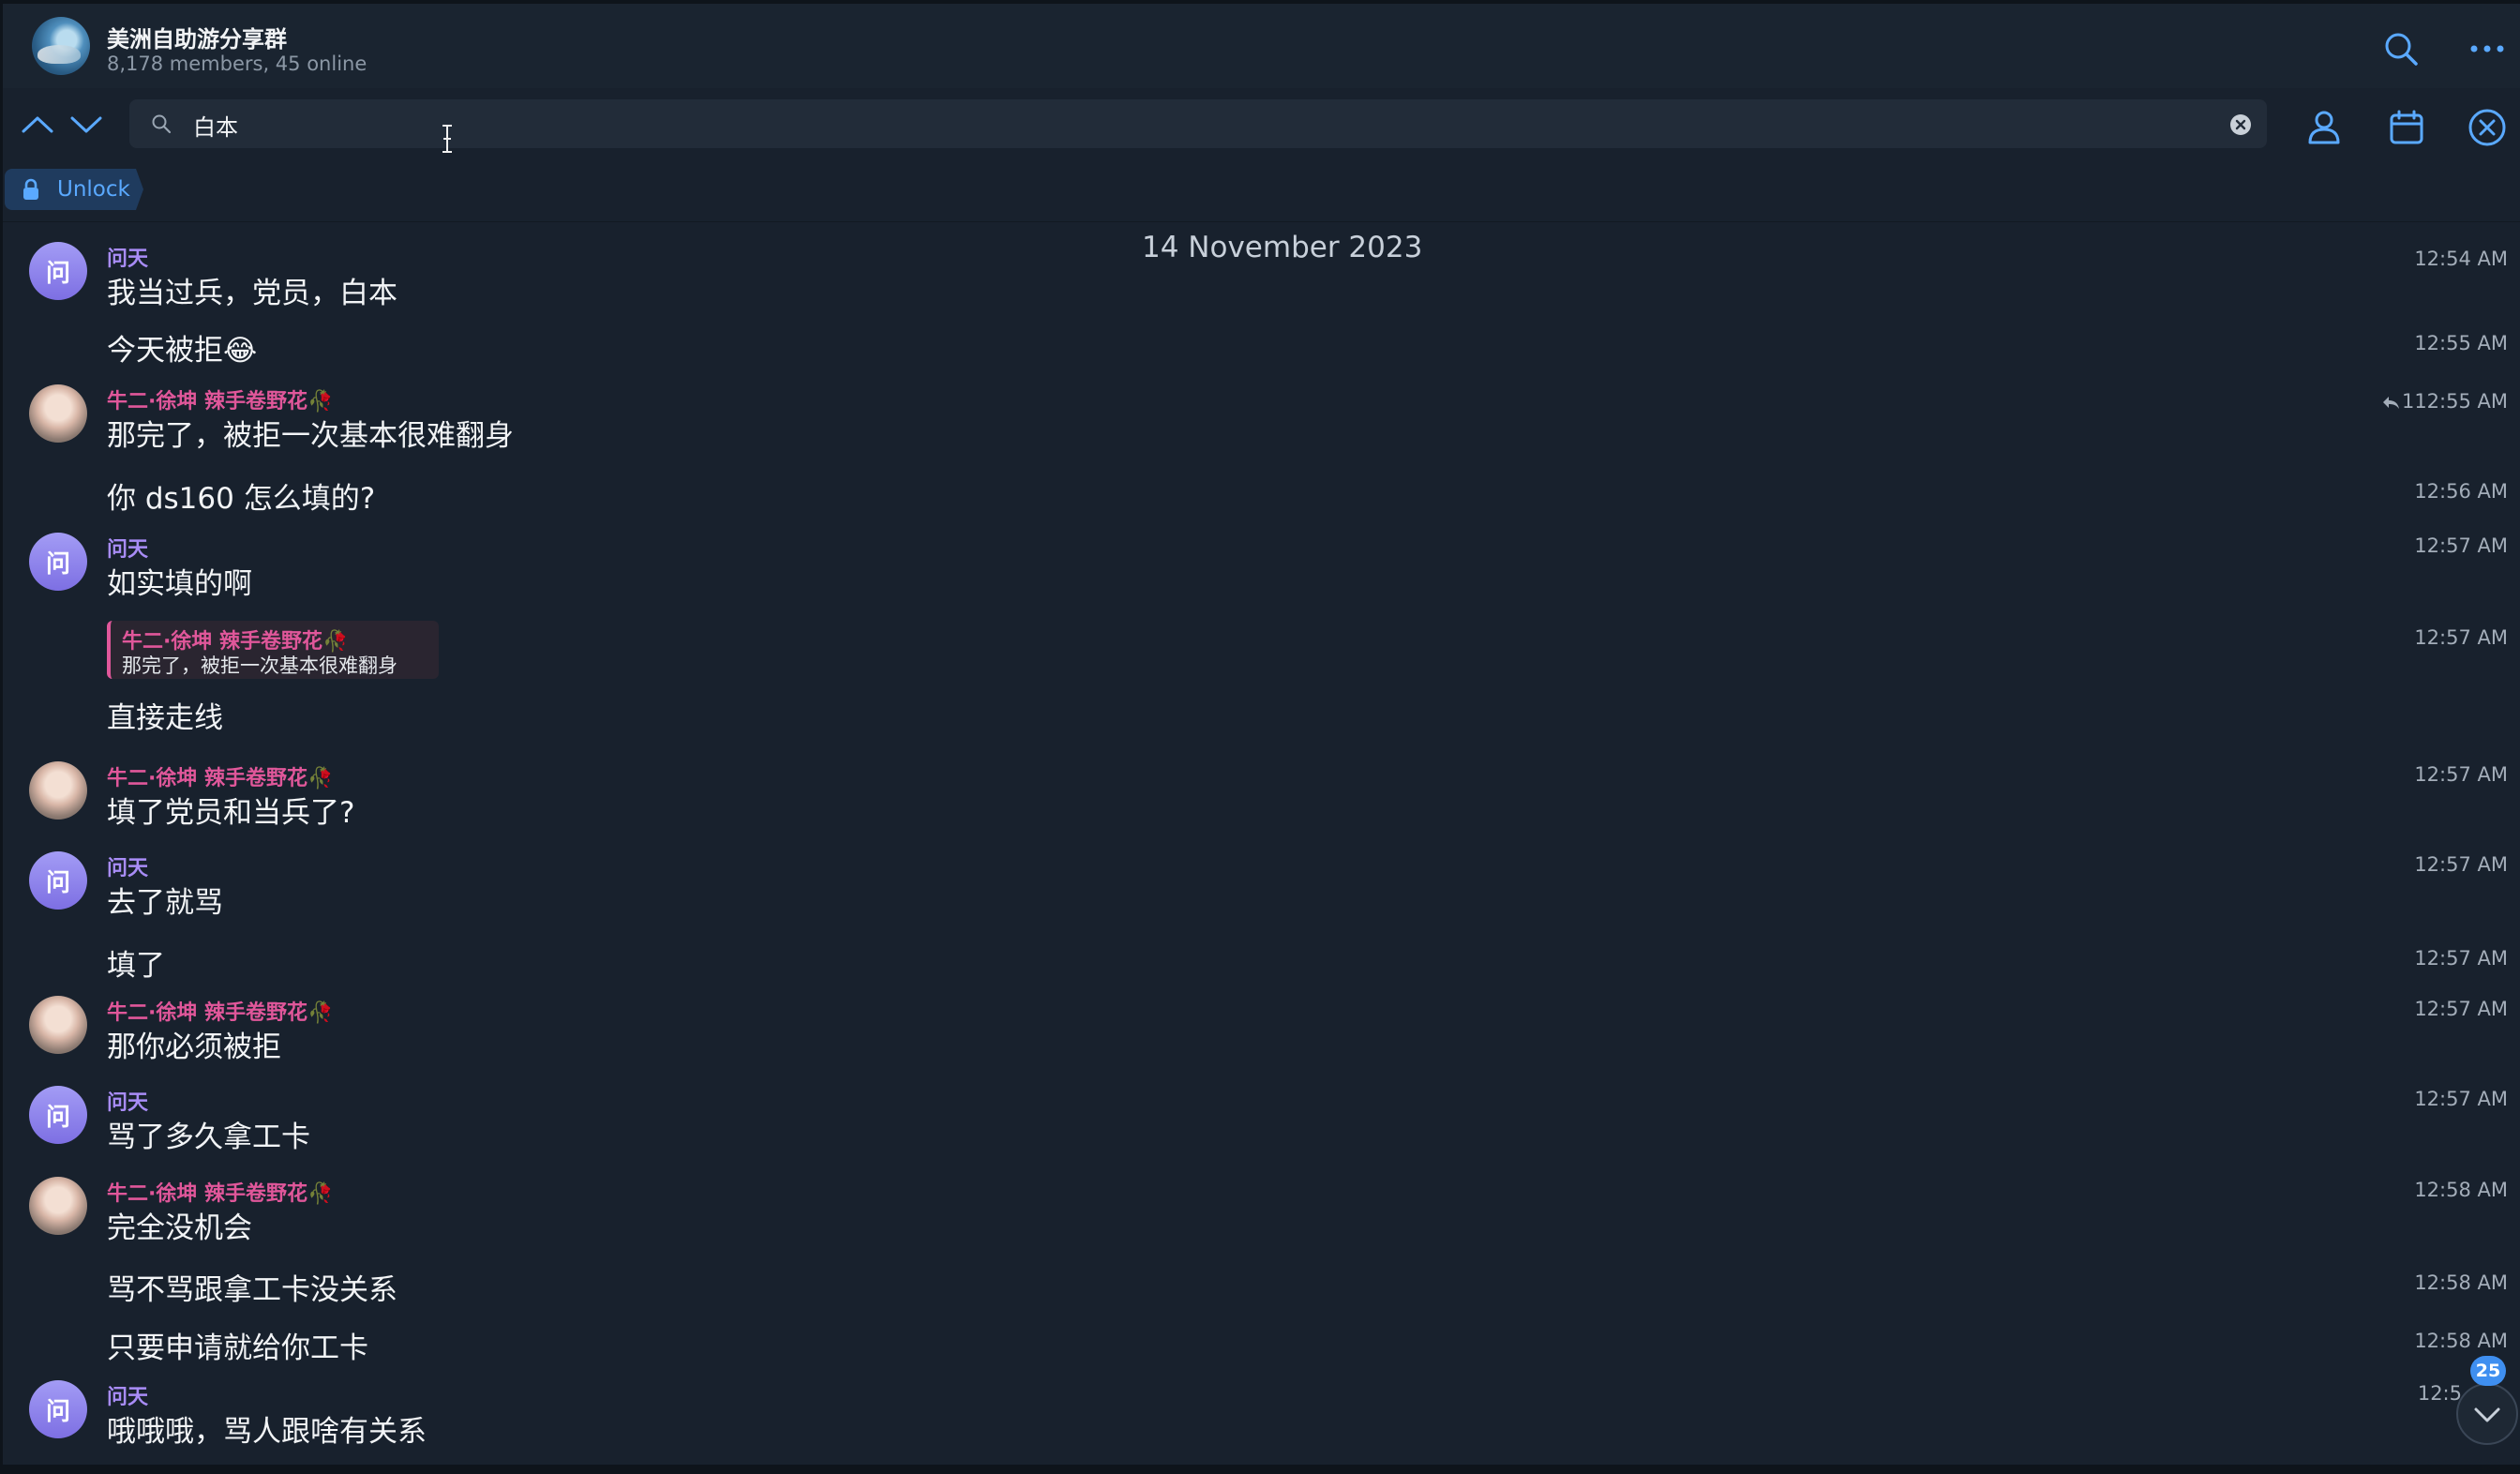 Image resolution: width=2520 pixels, height=1474 pixels. What do you see at coordinates (1261, 416) in the screenshot?
I see `message-item: 牛二·徐坤 辣手卷野花🥀 那完了，被拒一次基本很难翻身 112:55 AM` at bounding box center [1261, 416].